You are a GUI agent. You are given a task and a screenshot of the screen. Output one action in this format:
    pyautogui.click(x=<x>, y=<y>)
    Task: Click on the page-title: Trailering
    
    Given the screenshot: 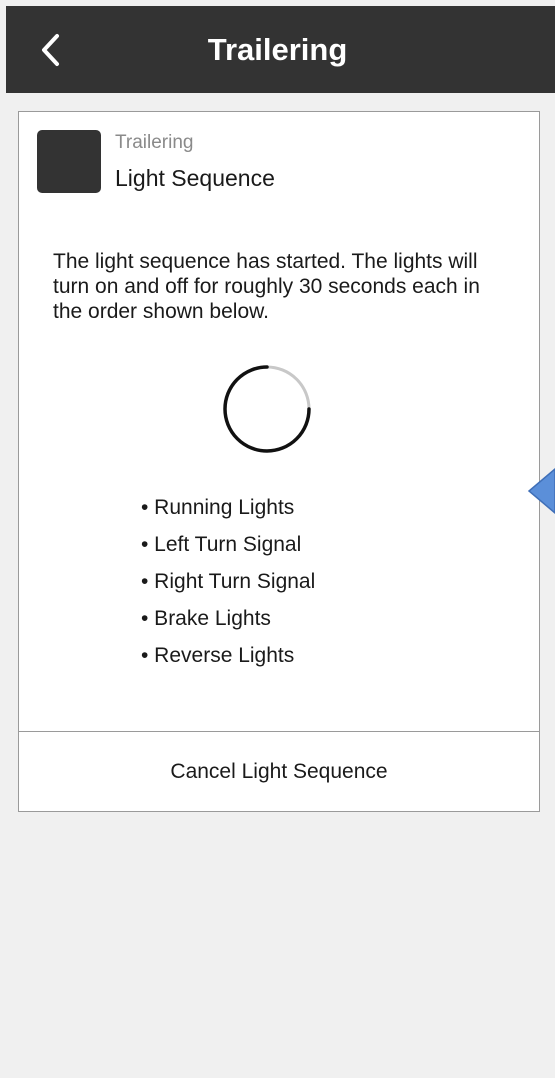 What is the action you would take?
    pyautogui.click(x=277, y=49)
    